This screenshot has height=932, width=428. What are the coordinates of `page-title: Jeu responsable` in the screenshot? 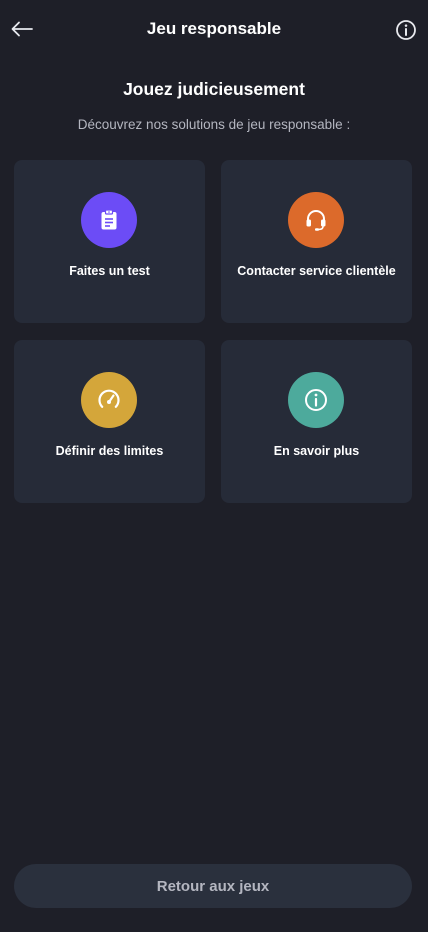 It's located at (214, 28).